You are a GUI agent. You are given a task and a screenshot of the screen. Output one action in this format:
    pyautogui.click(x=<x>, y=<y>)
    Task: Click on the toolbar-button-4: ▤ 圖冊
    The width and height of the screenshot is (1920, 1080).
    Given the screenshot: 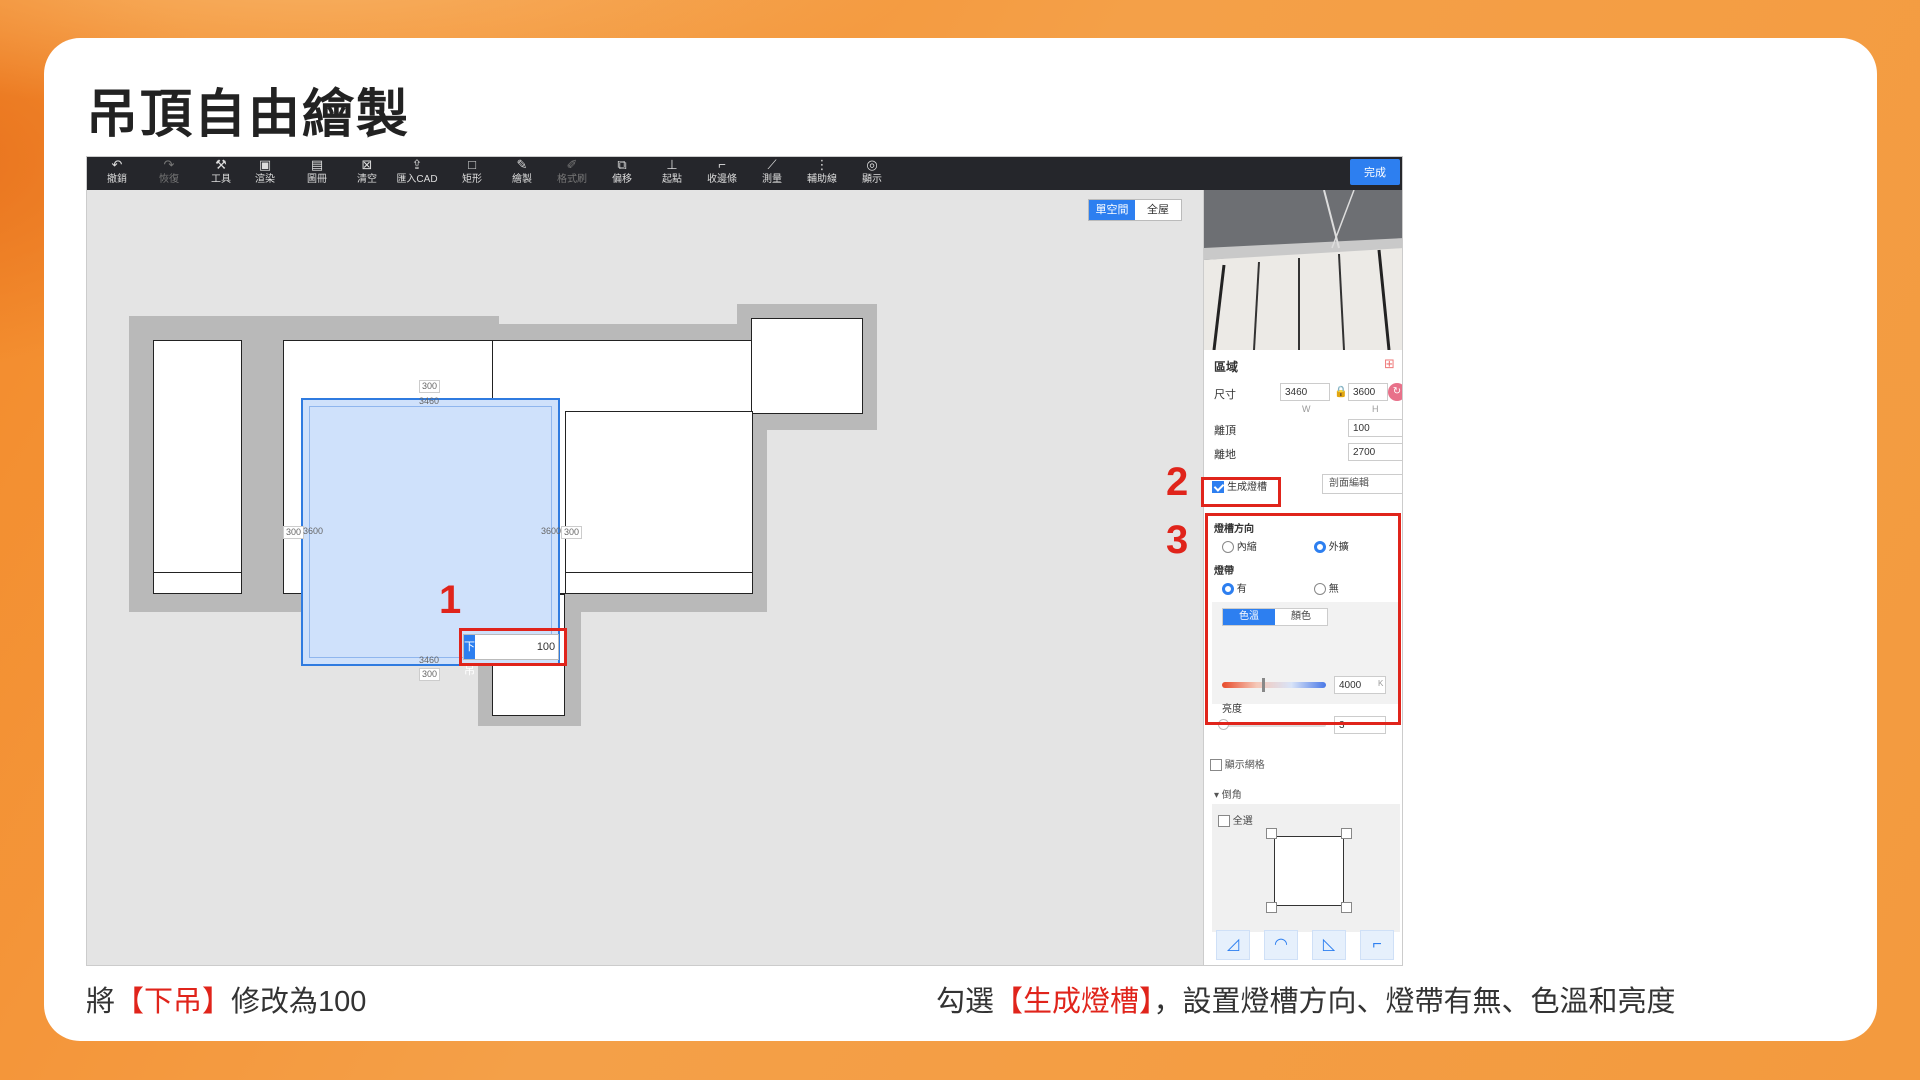 What is the action you would take?
    pyautogui.click(x=317, y=173)
    